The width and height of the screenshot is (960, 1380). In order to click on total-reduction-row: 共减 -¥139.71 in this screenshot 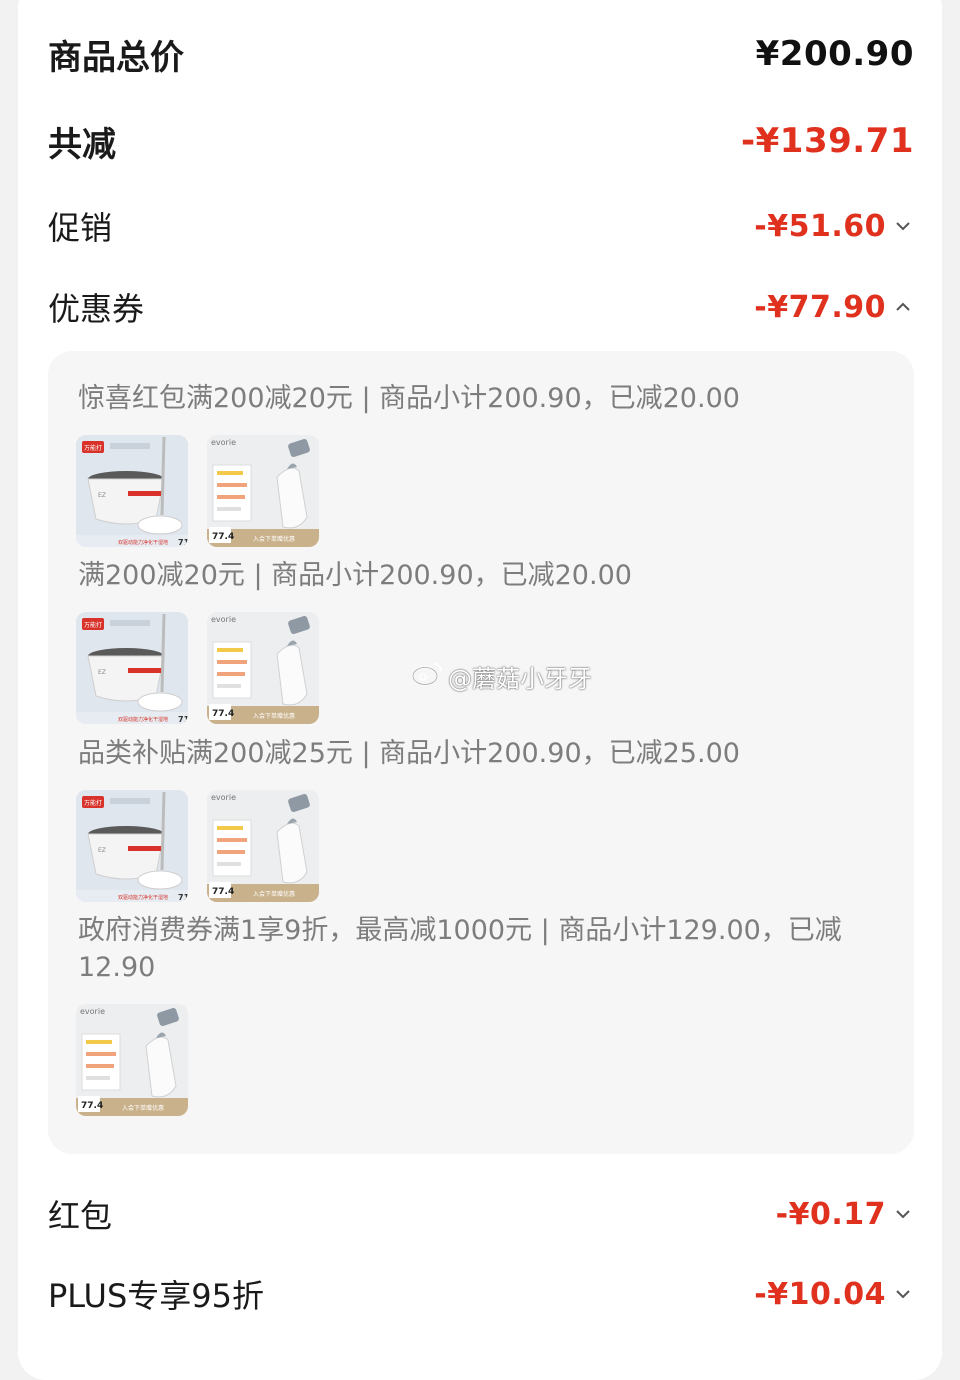, I will do `click(481, 141)`.